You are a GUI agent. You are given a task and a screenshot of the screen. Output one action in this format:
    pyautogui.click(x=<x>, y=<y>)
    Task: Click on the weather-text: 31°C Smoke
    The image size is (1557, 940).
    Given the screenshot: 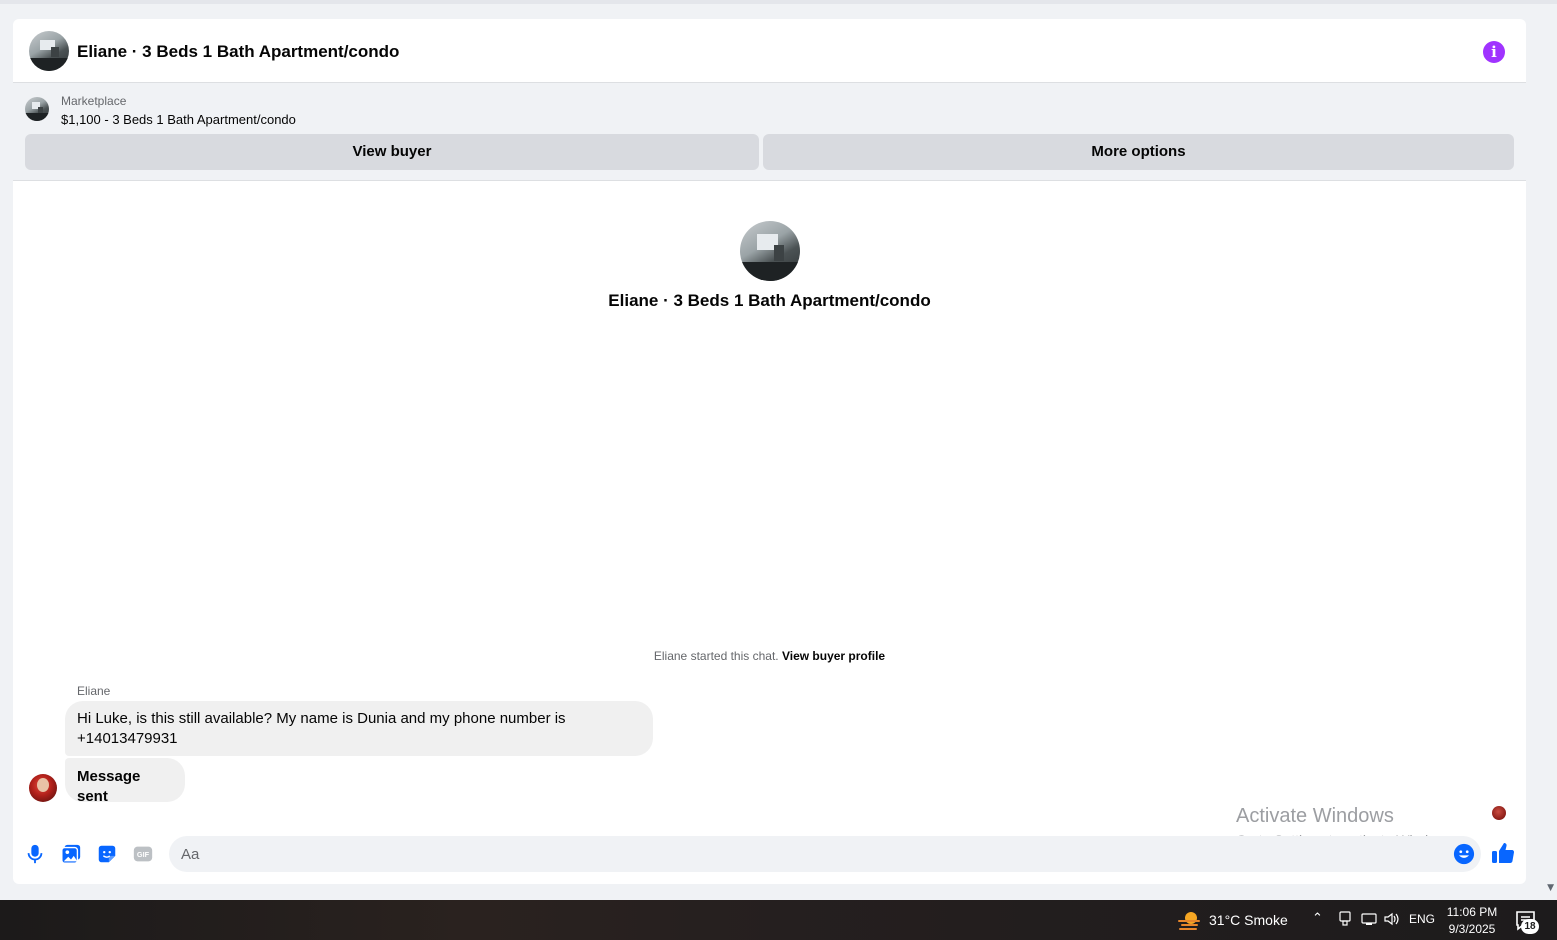 What is the action you would take?
    pyautogui.click(x=1248, y=920)
    